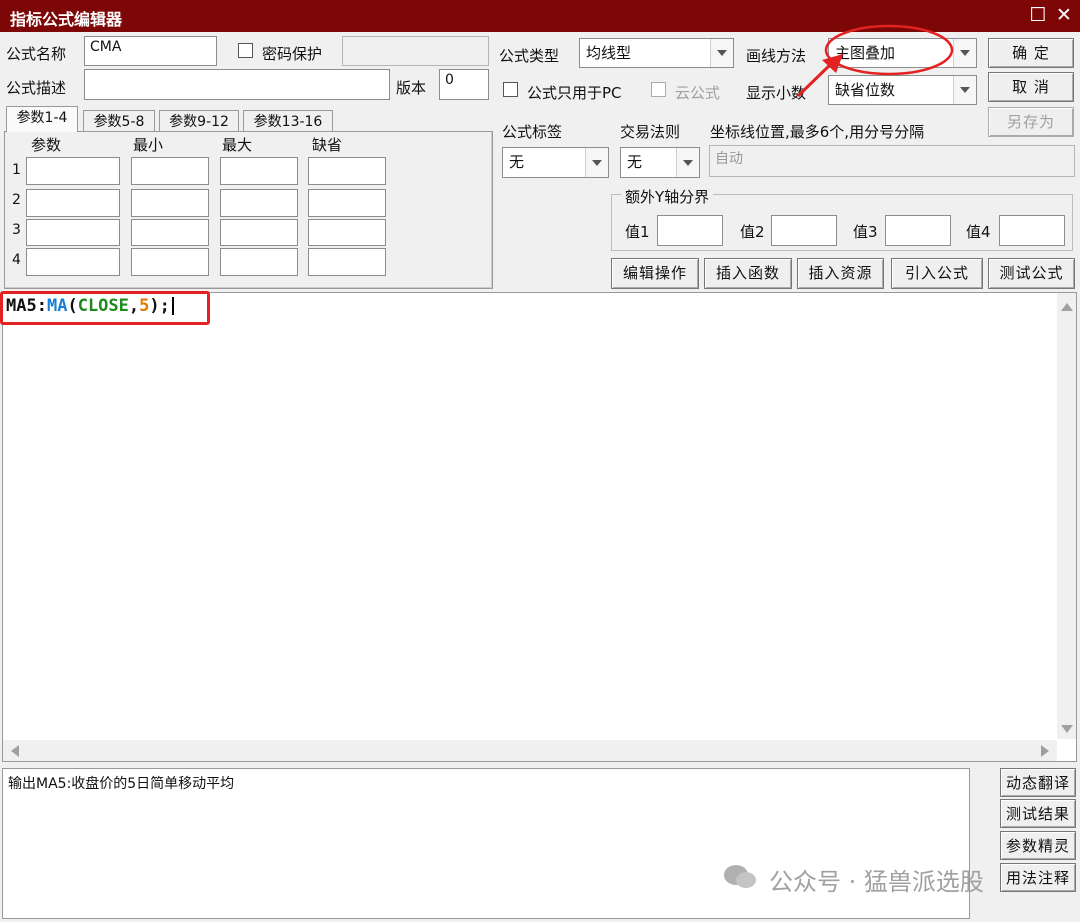 This screenshot has width=1080, height=922. I want to click on tab-params-1-4: 参数1-4, so click(42, 119).